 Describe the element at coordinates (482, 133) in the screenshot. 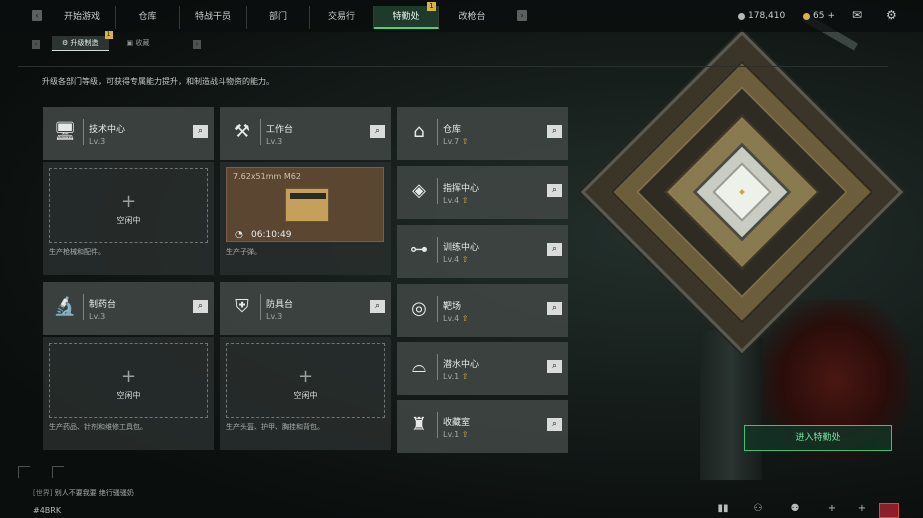

I see `facility-warehouse: ⌂ 仓库 Lv.7 ⇧ ⌕` at that location.